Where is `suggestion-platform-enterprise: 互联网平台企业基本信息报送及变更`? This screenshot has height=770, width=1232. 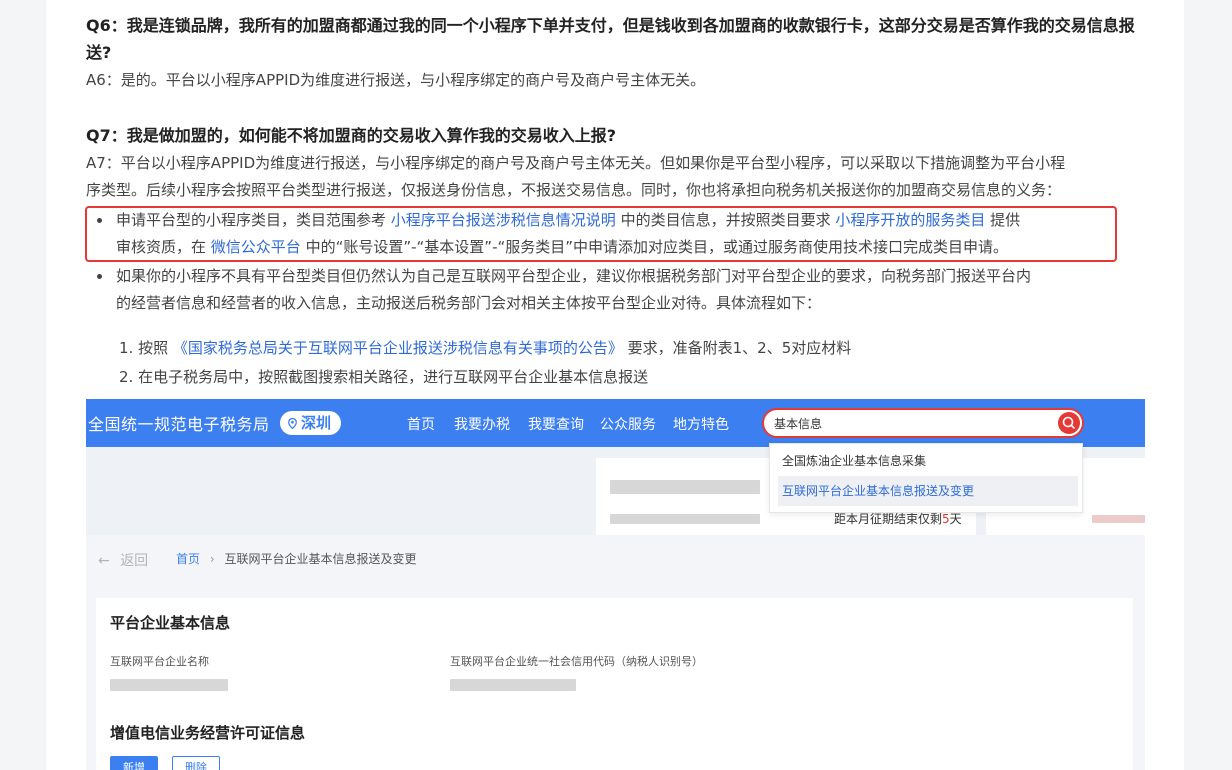
suggestion-platform-enterprise: 互联网平台企业基本信息报送及变更 is located at coordinates (928, 491).